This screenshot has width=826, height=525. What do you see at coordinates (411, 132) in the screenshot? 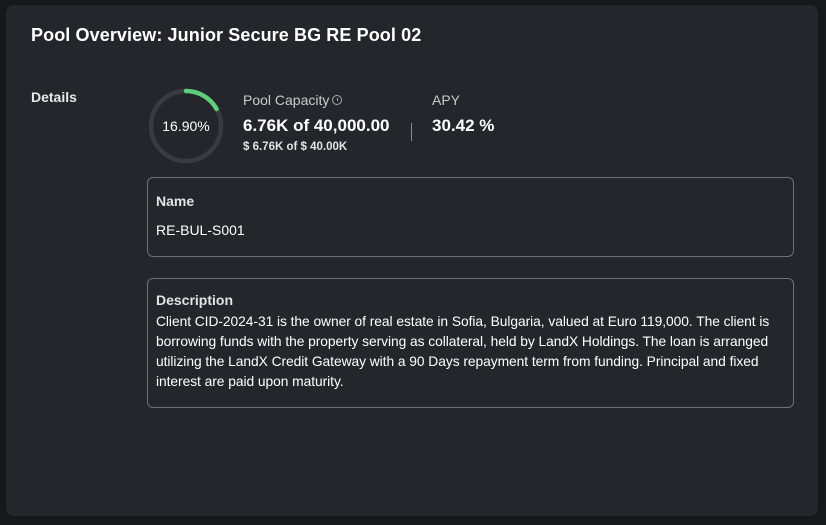
I see `stats-divider` at bounding box center [411, 132].